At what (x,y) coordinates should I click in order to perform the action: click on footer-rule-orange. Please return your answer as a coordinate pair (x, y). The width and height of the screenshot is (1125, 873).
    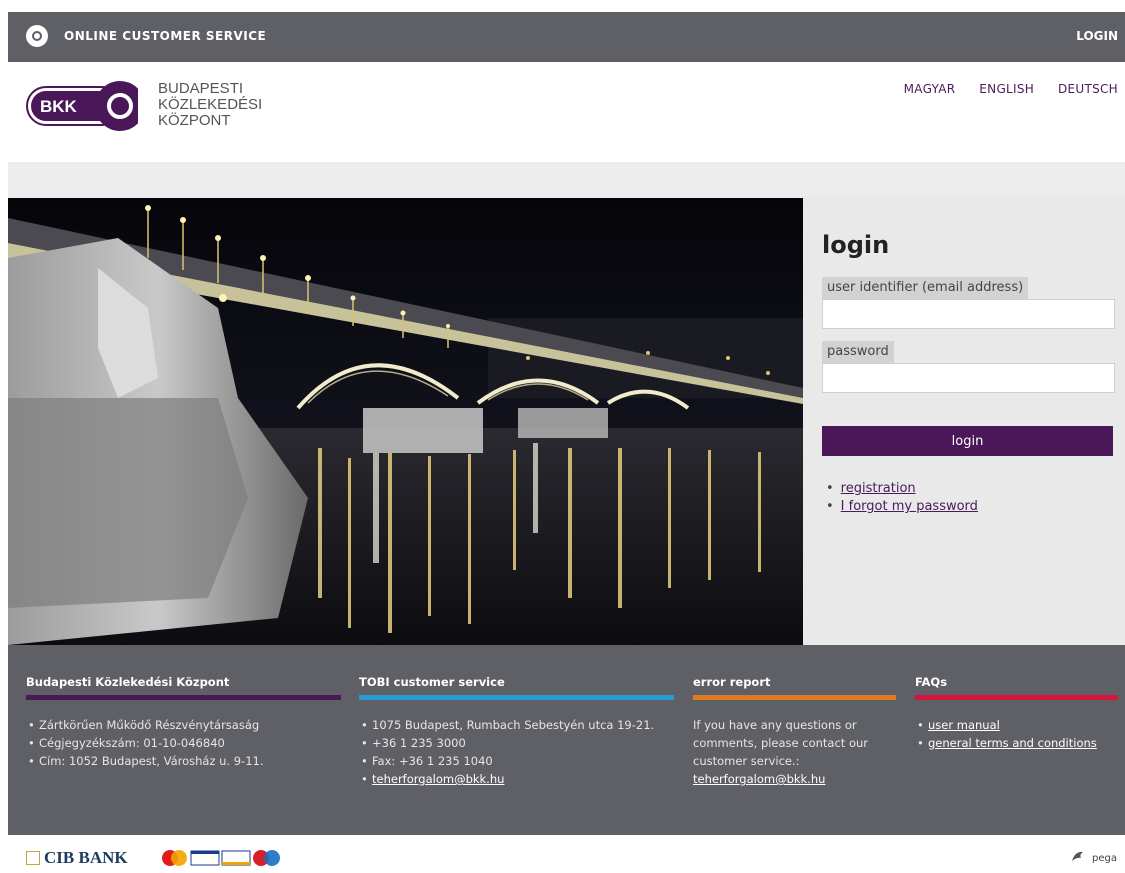
    Looking at the image, I should click on (794, 697).